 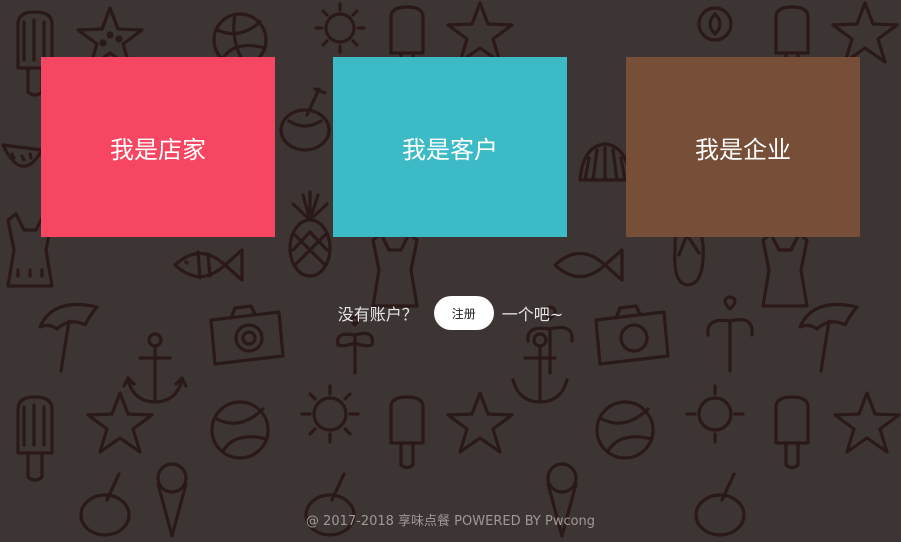 What do you see at coordinates (540, 368) in the screenshot?
I see `anchor-icon` at bounding box center [540, 368].